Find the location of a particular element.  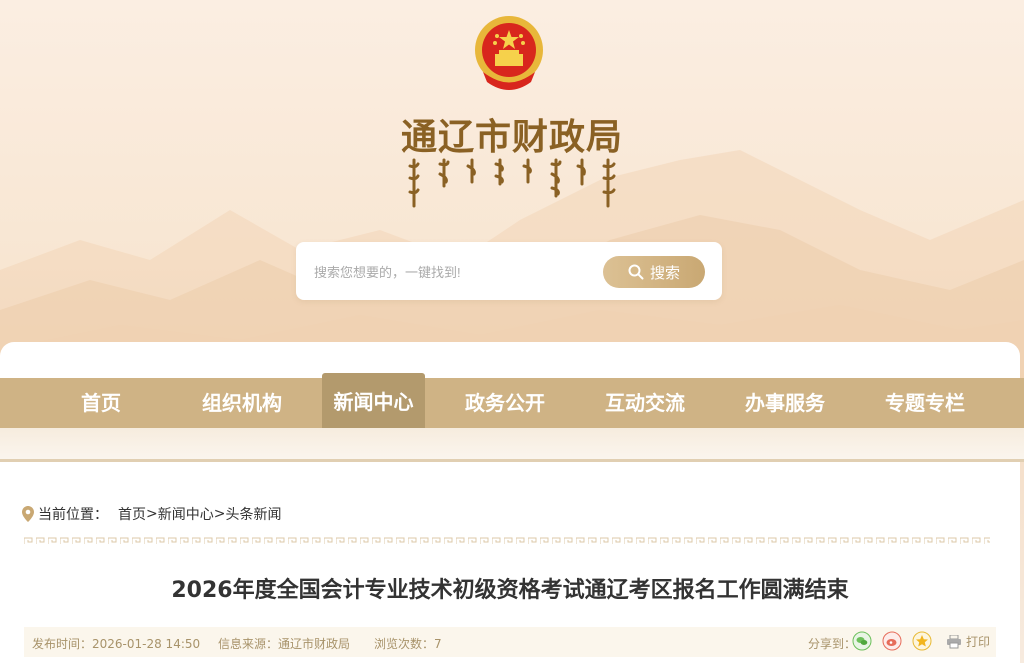

print-label: 打印 is located at coordinates (978, 642).